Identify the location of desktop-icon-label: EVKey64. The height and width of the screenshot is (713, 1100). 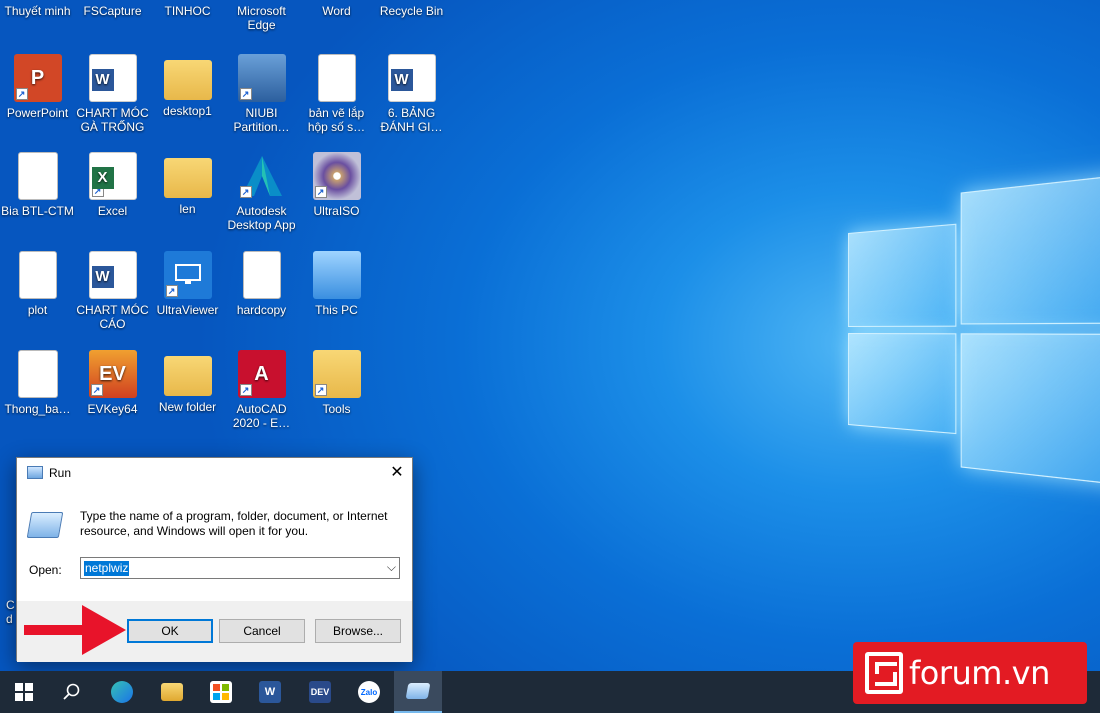
(112, 409).